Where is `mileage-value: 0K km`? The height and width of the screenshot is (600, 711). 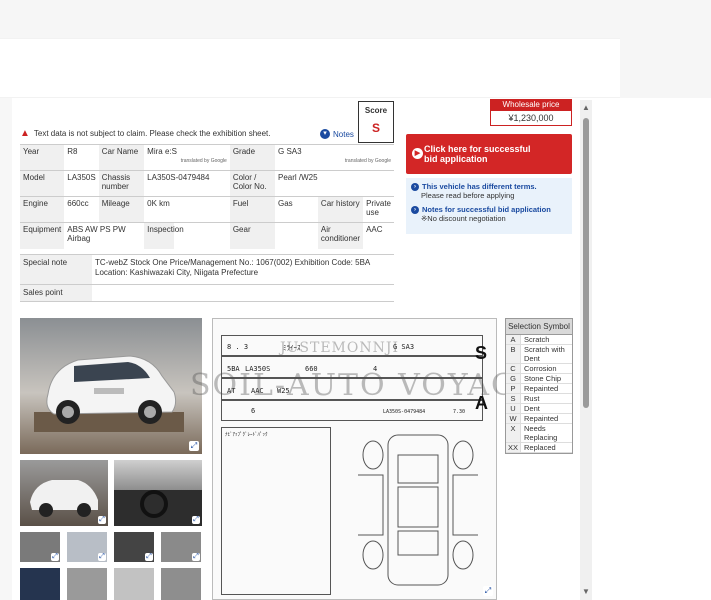 mileage-value: 0K km is located at coordinates (187, 209).